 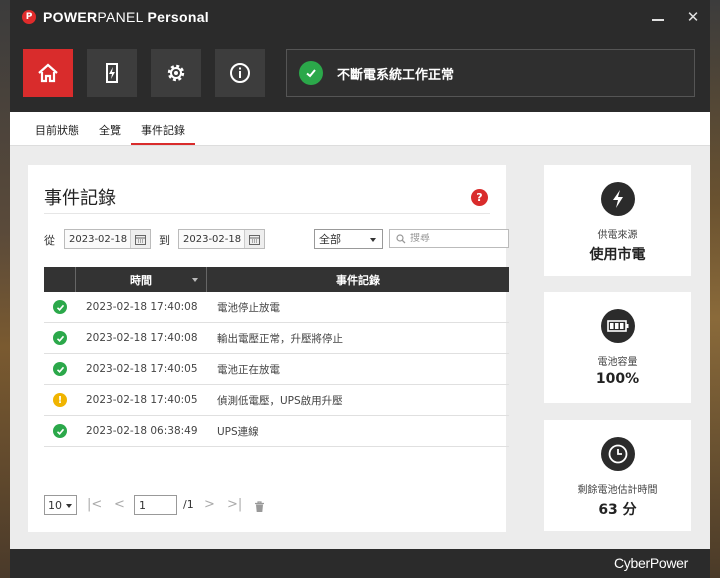 What do you see at coordinates (119, 504) in the screenshot?
I see `prev-page-button: <` at bounding box center [119, 504].